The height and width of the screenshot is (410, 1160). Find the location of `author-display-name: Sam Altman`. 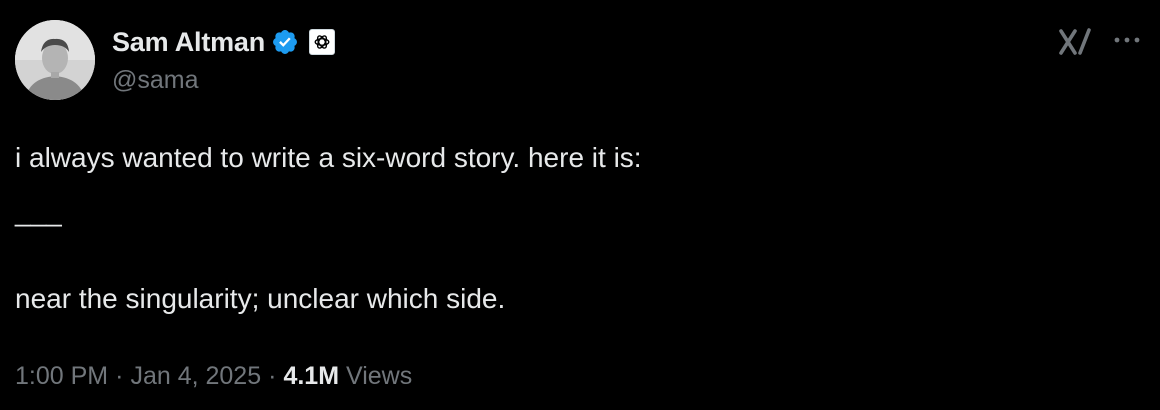

author-display-name: Sam Altman is located at coordinates (188, 42).